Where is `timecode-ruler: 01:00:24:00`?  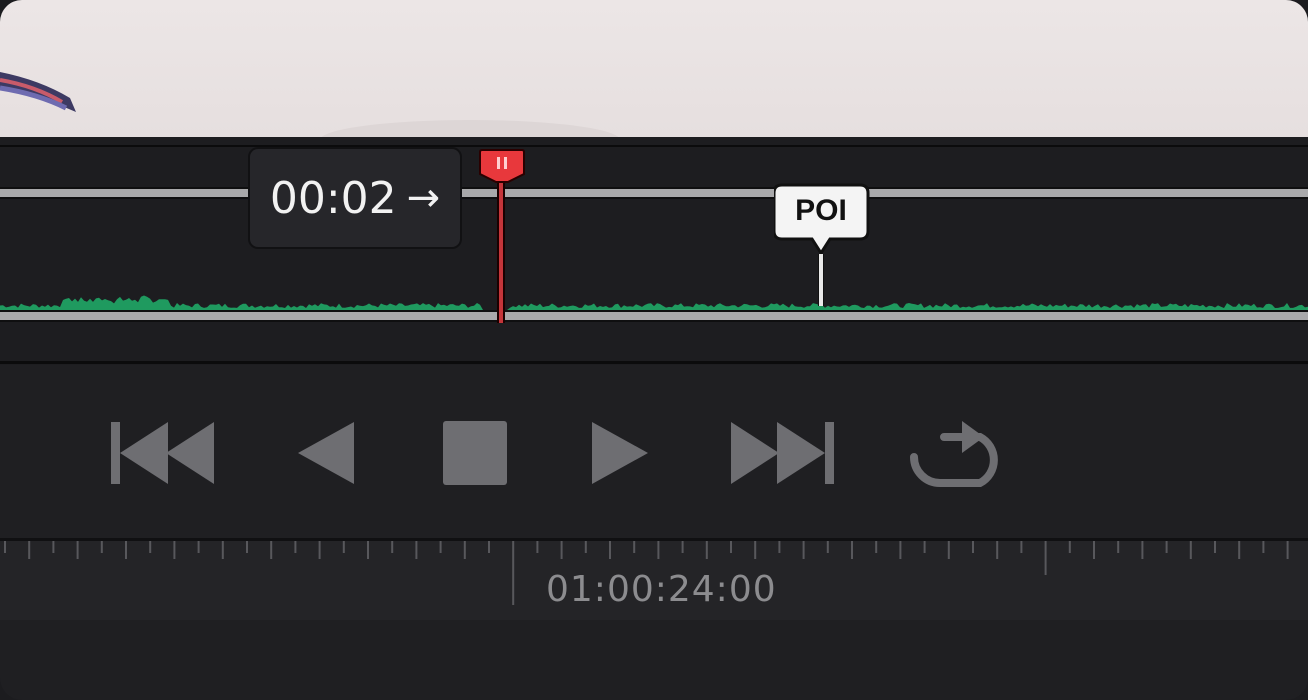
timecode-ruler: 01:00:24:00 is located at coordinates (654, 579).